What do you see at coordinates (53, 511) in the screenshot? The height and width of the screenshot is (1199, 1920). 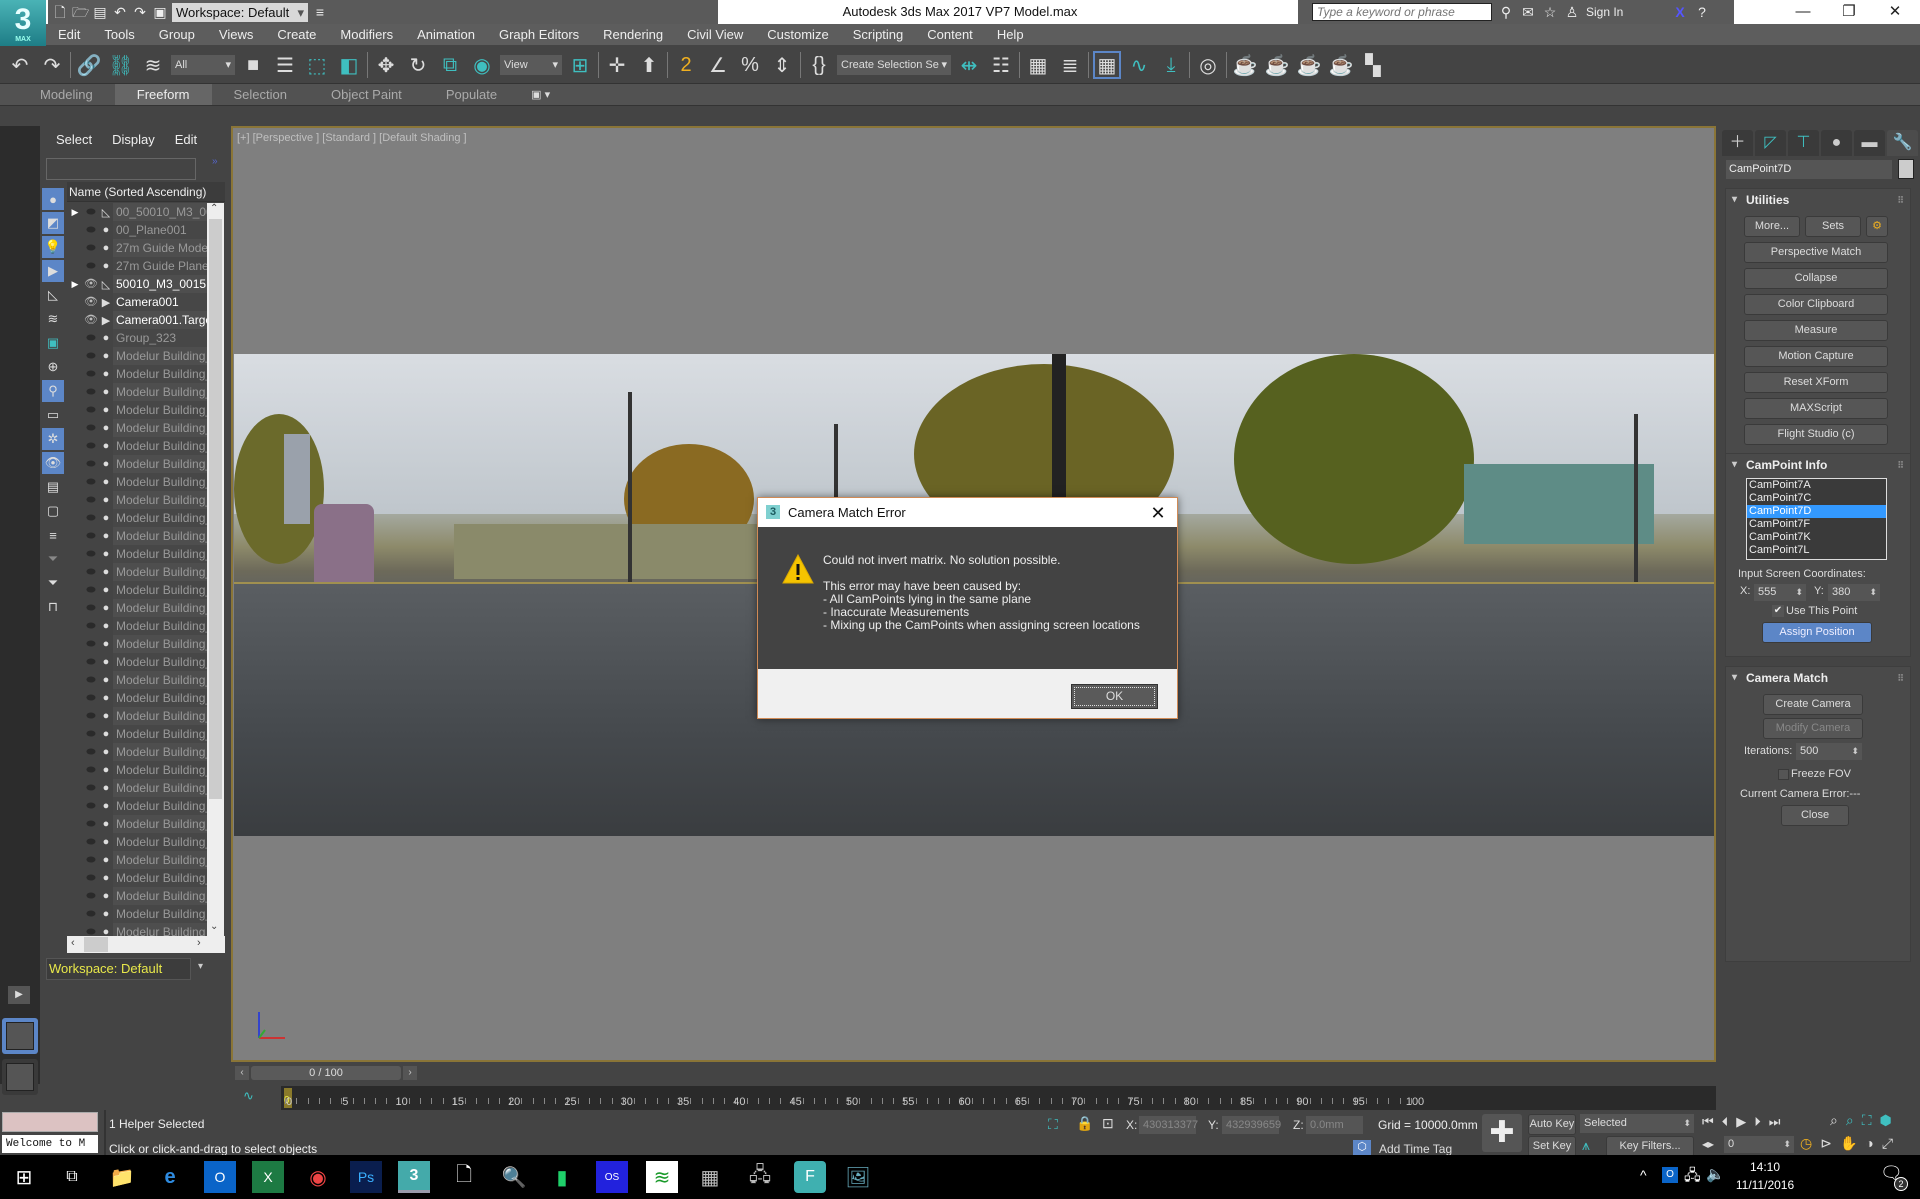 I see `all-filter-icon: ▢` at bounding box center [53, 511].